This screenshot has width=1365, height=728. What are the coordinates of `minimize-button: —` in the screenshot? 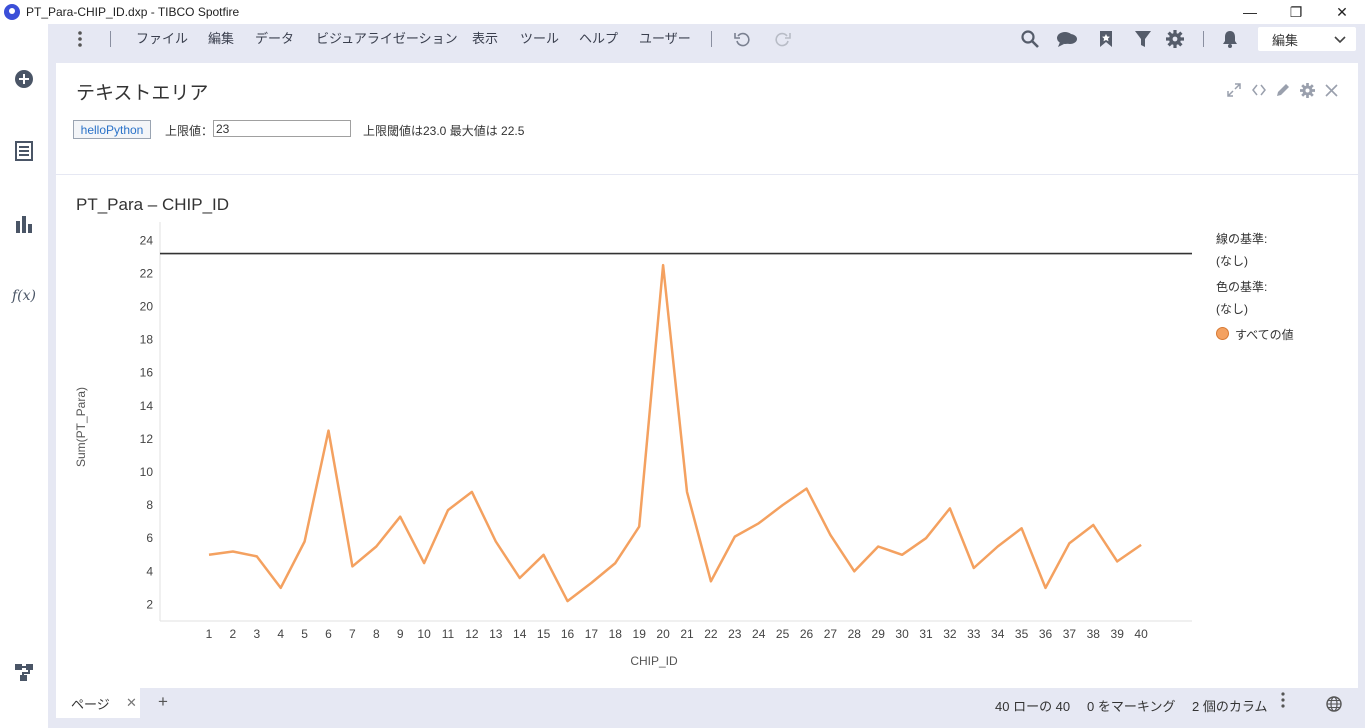 It's located at (1250, 12).